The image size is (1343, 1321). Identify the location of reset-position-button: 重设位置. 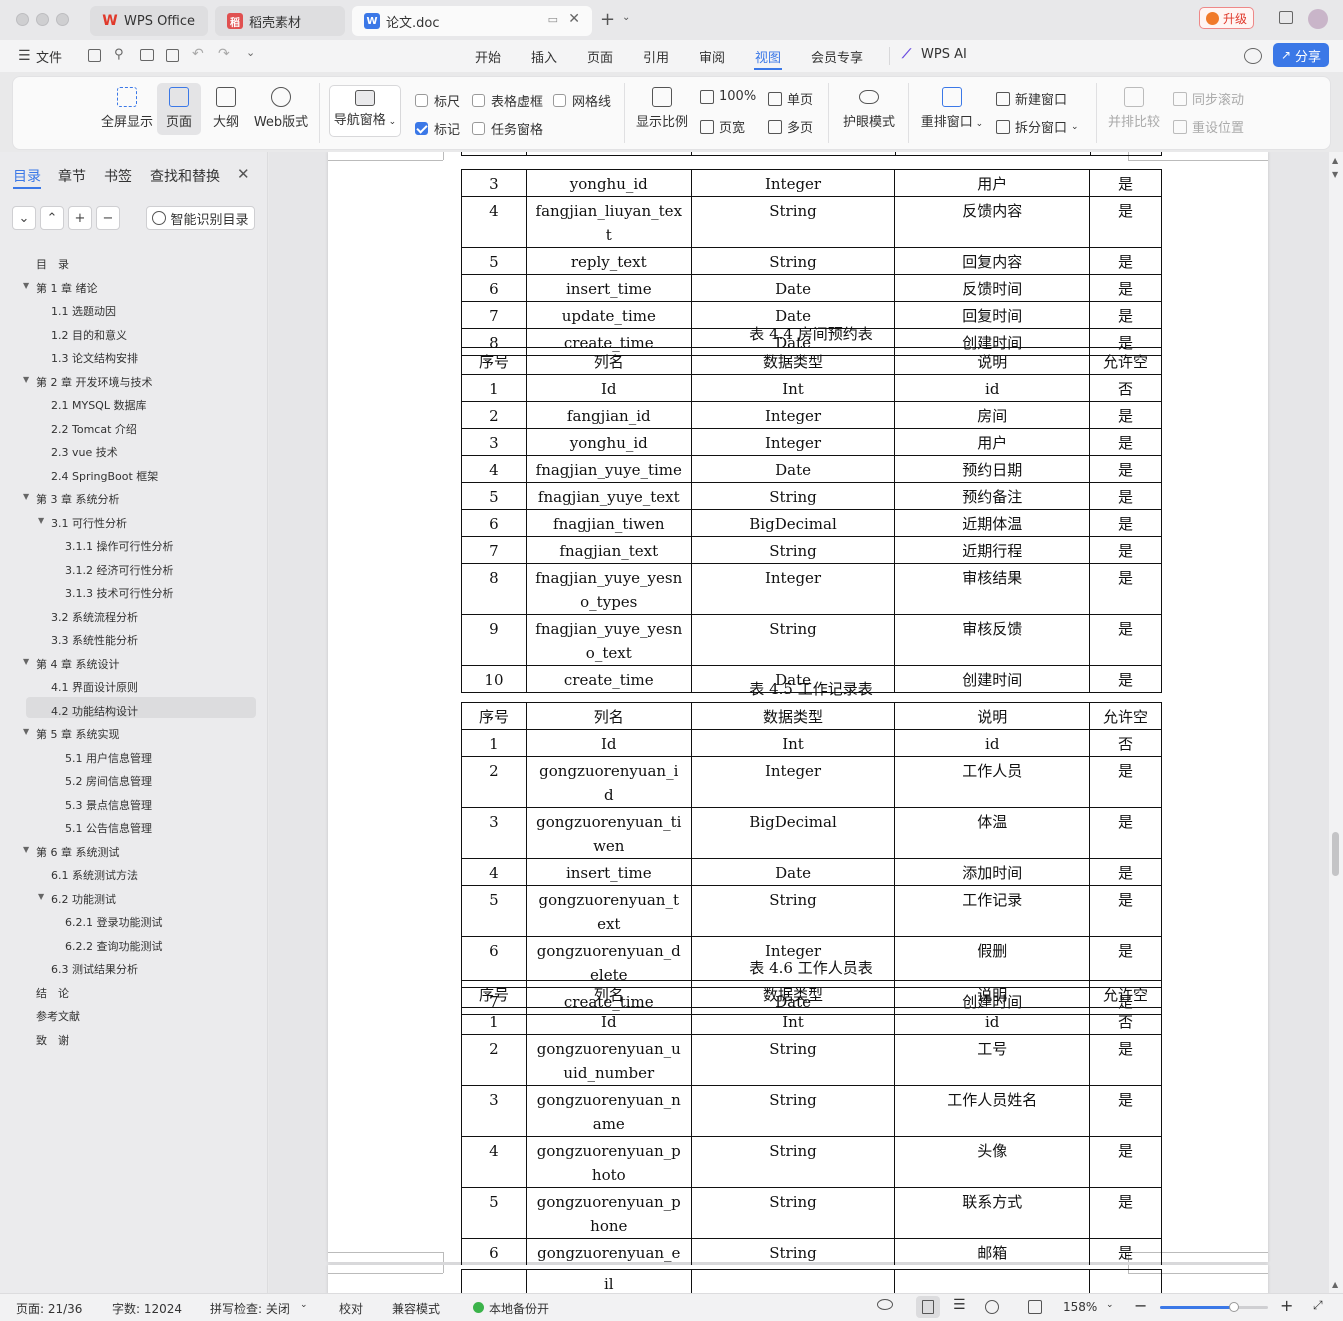
(1208, 126).